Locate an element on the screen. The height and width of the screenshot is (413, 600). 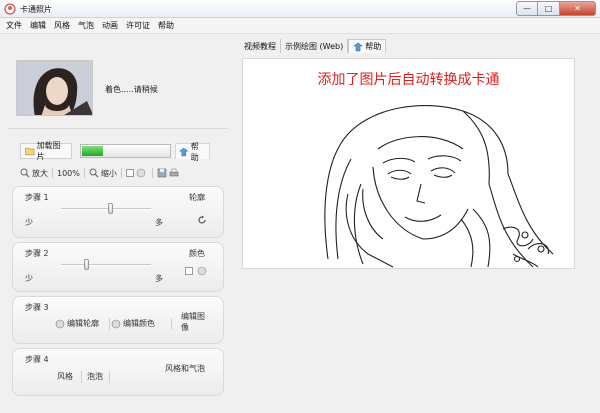
step1-panel: 步骤 1 轮廓 少 多 is located at coordinates (118, 212).